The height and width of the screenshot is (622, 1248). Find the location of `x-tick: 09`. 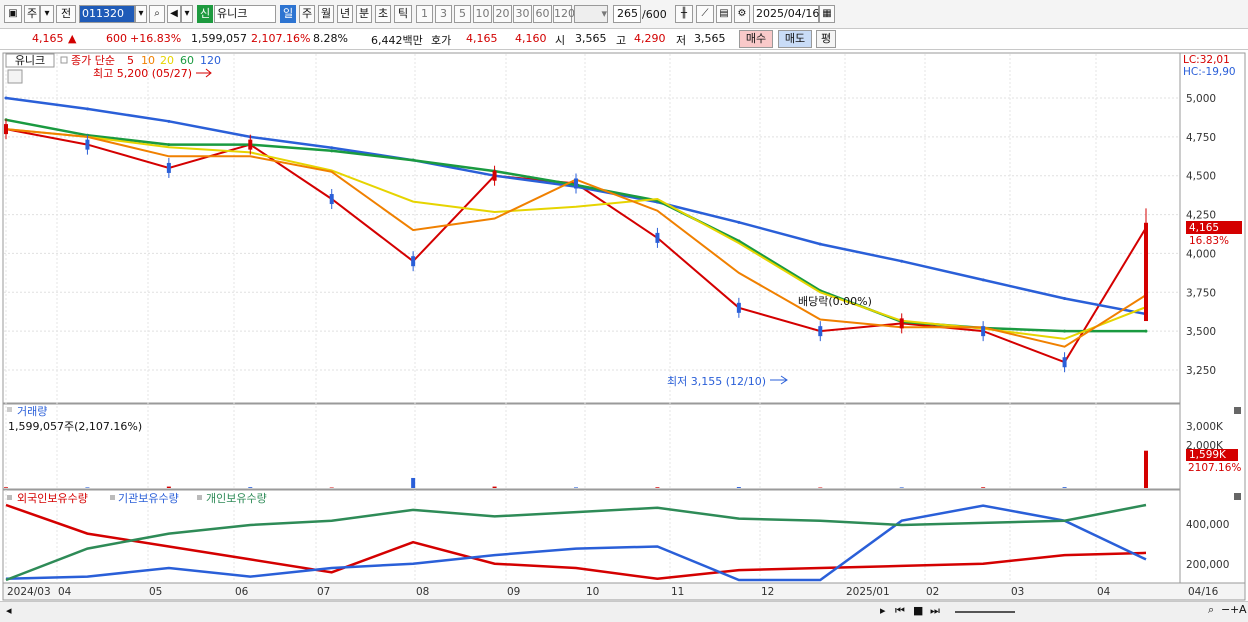

x-tick: 09 is located at coordinates (513, 592).